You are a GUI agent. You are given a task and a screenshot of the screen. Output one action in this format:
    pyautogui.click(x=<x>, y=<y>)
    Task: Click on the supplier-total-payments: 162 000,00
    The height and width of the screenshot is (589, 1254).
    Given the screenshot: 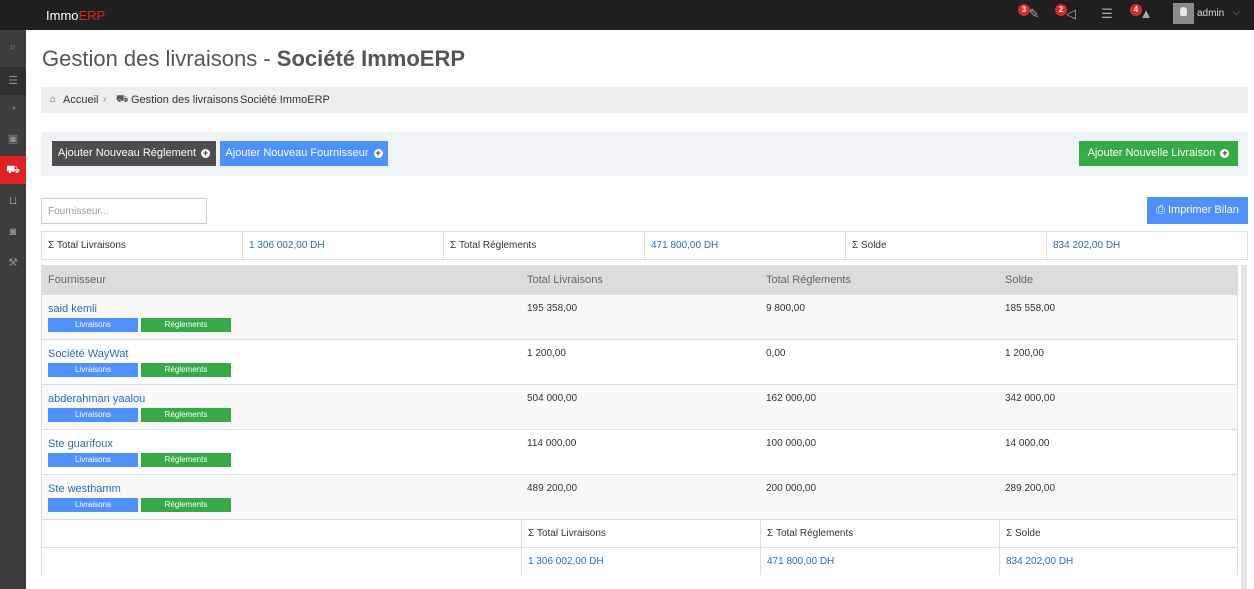 What is the action you would take?
    pyautogui.click(x=791, y=398)
    